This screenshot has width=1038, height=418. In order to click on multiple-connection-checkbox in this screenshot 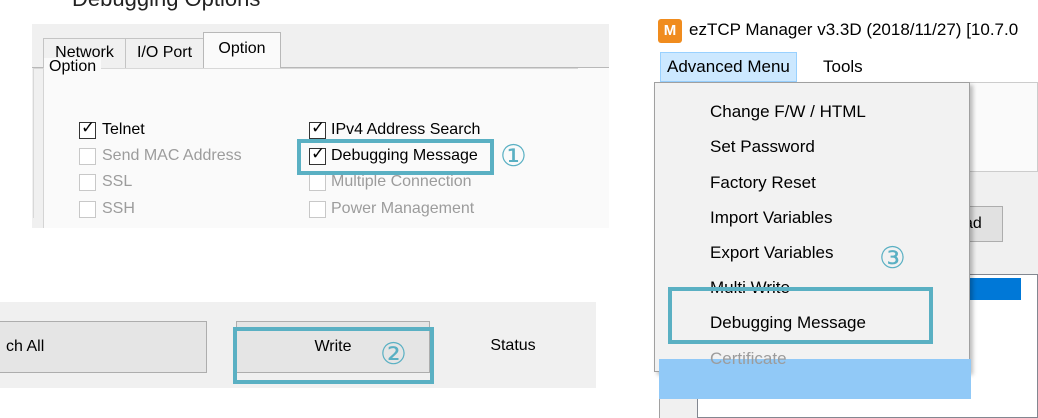, I will do `click(317, 182)`.